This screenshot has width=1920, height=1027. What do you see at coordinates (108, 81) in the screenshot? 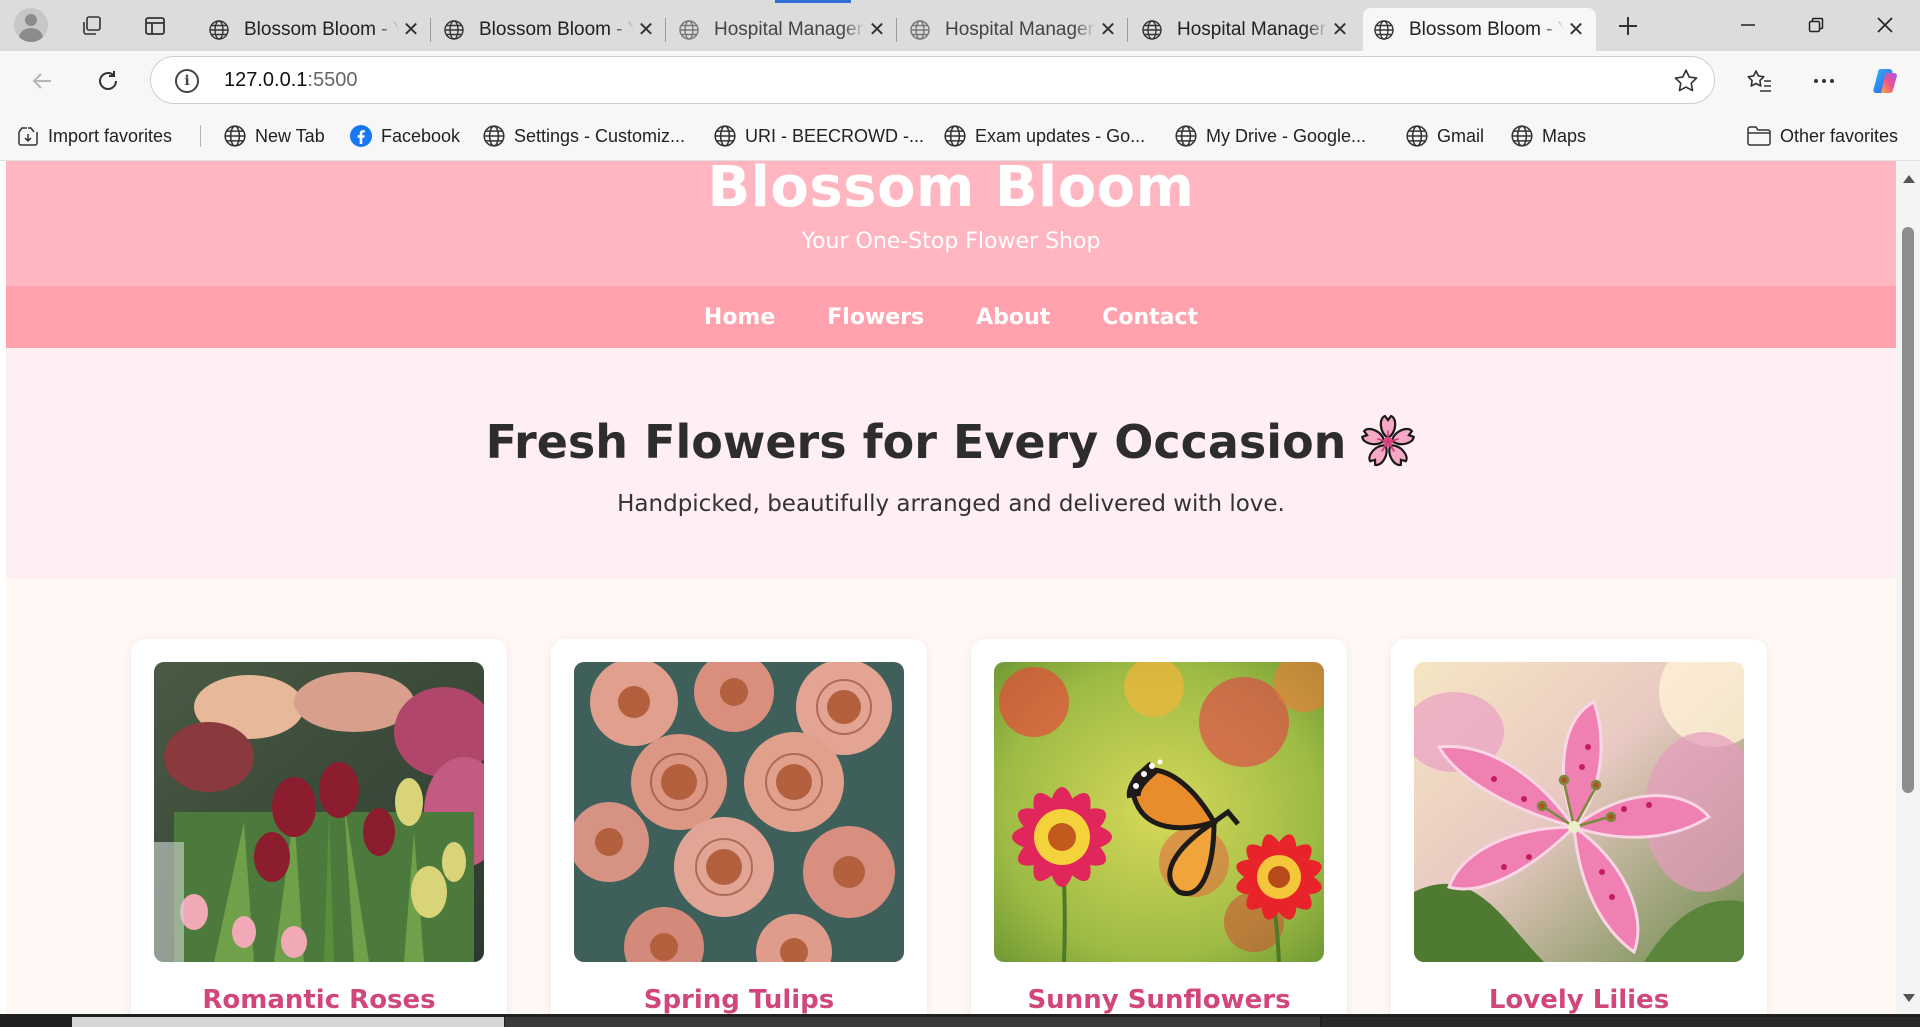
I see `refresh-icon` at bounding box center [108, 81].